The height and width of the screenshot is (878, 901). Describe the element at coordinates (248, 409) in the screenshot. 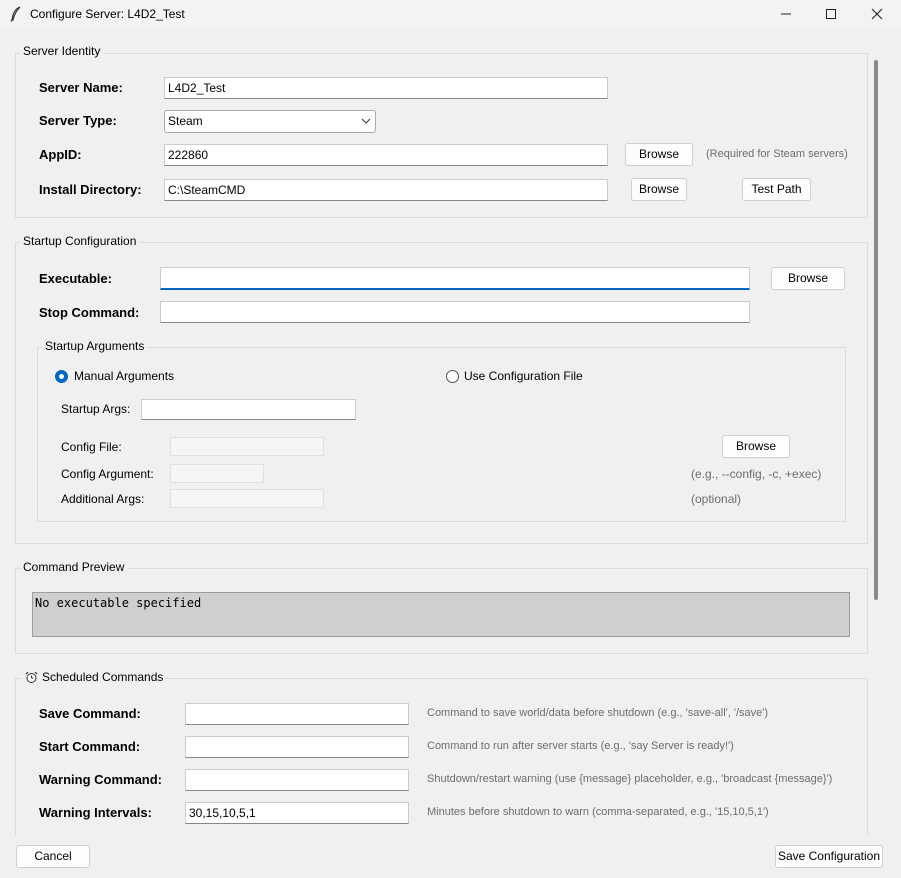

I see `startup-args-input` at that location.